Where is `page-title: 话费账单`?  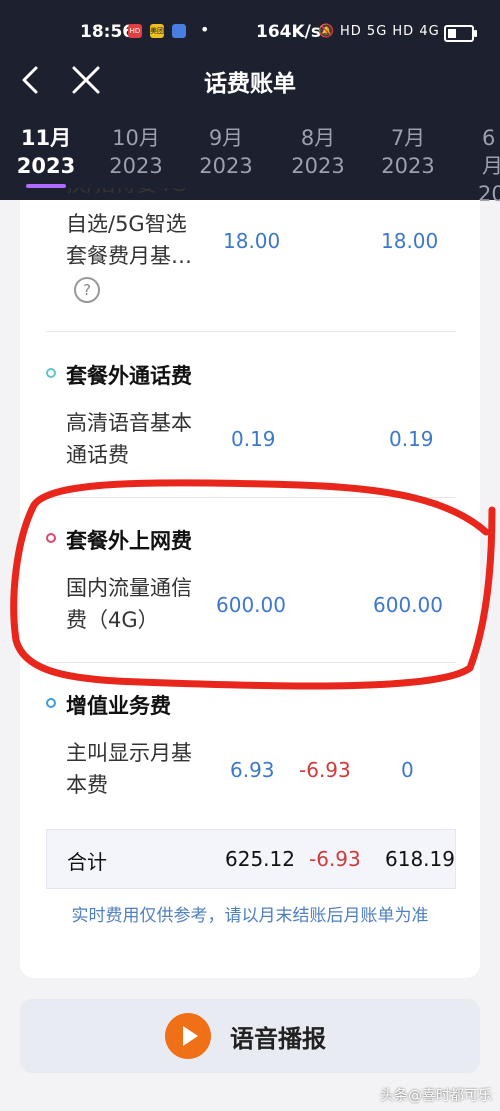 page-title: 话费账单 is located at coordinates (250, 84).